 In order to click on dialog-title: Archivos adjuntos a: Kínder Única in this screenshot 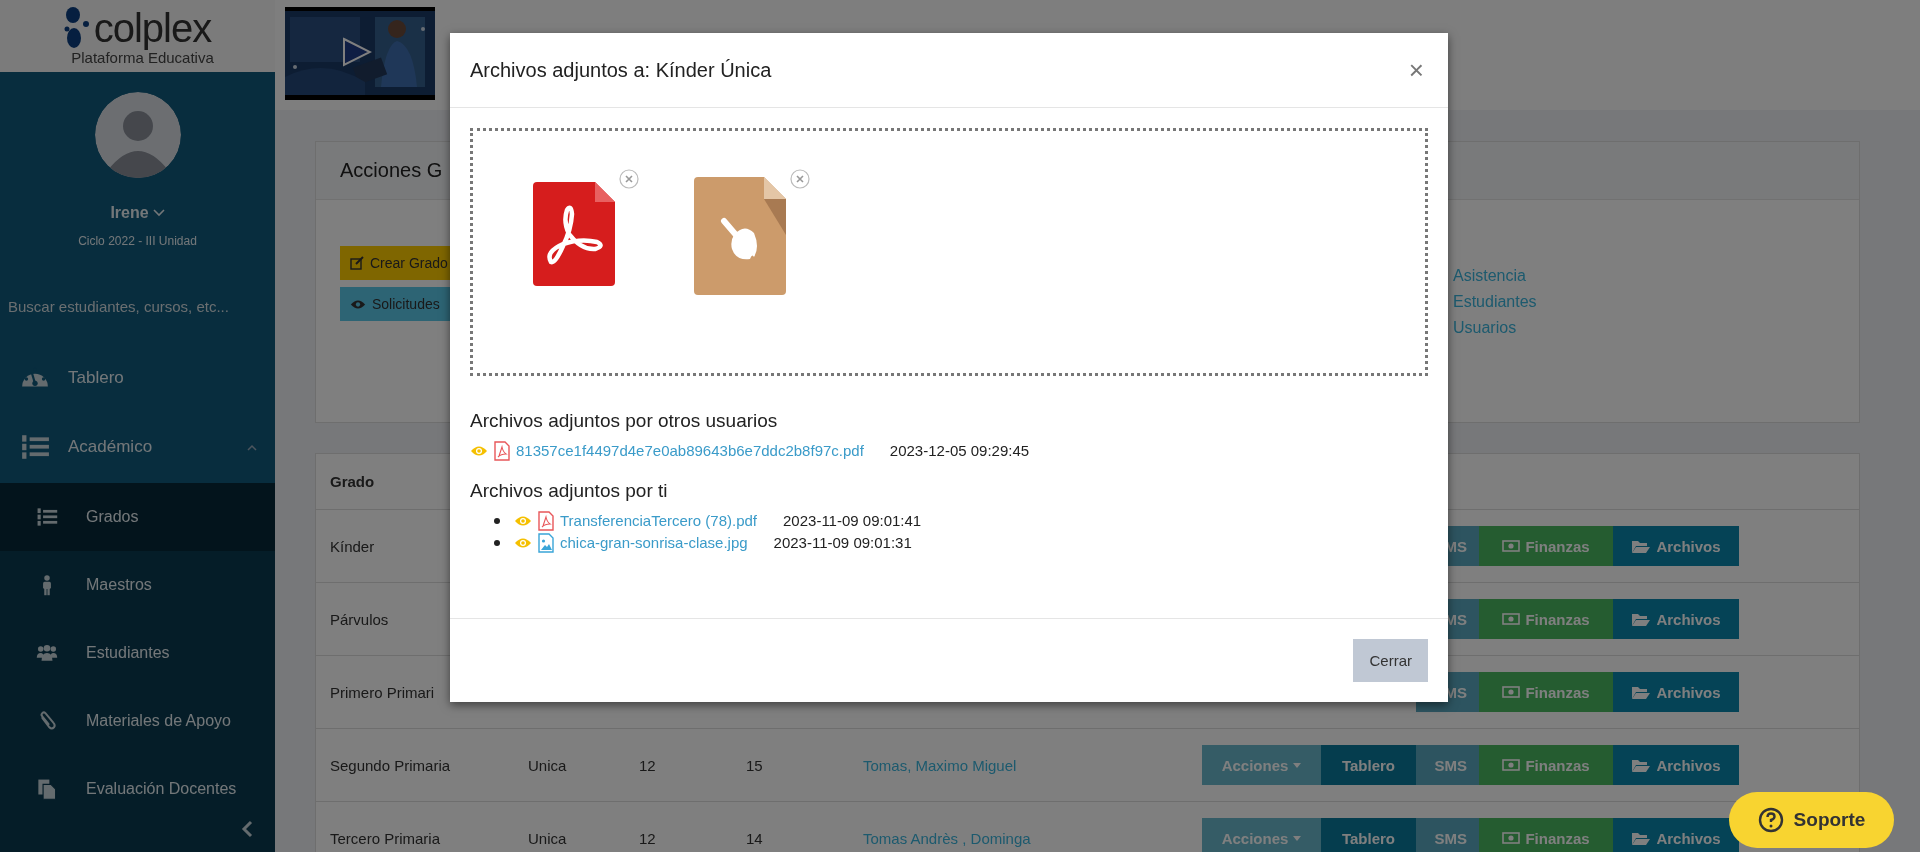, I will do `click(621, 70)`.